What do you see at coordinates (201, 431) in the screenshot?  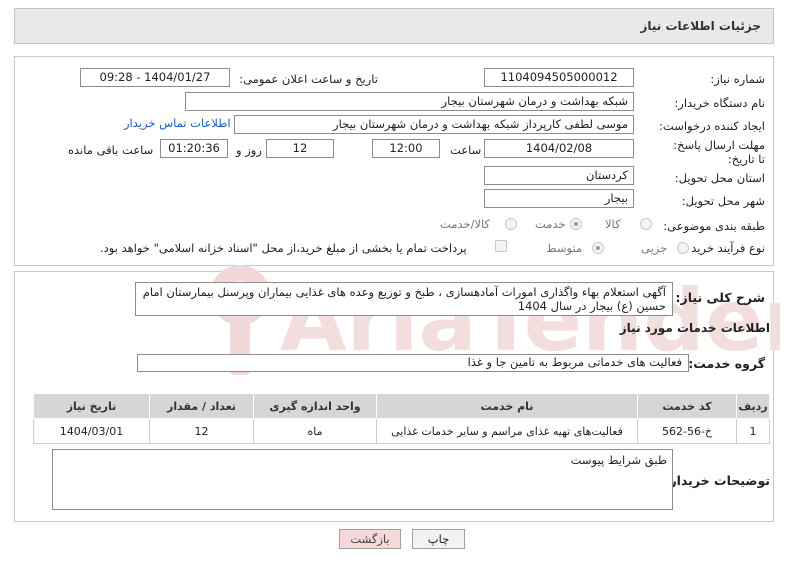 I see `cell-quantity: 12` at bounding box center [201, 431].